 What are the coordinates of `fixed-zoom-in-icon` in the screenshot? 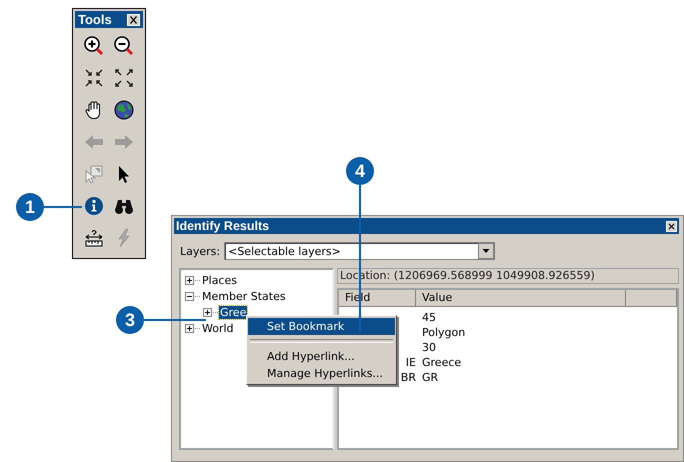 It's located at (94, 78).